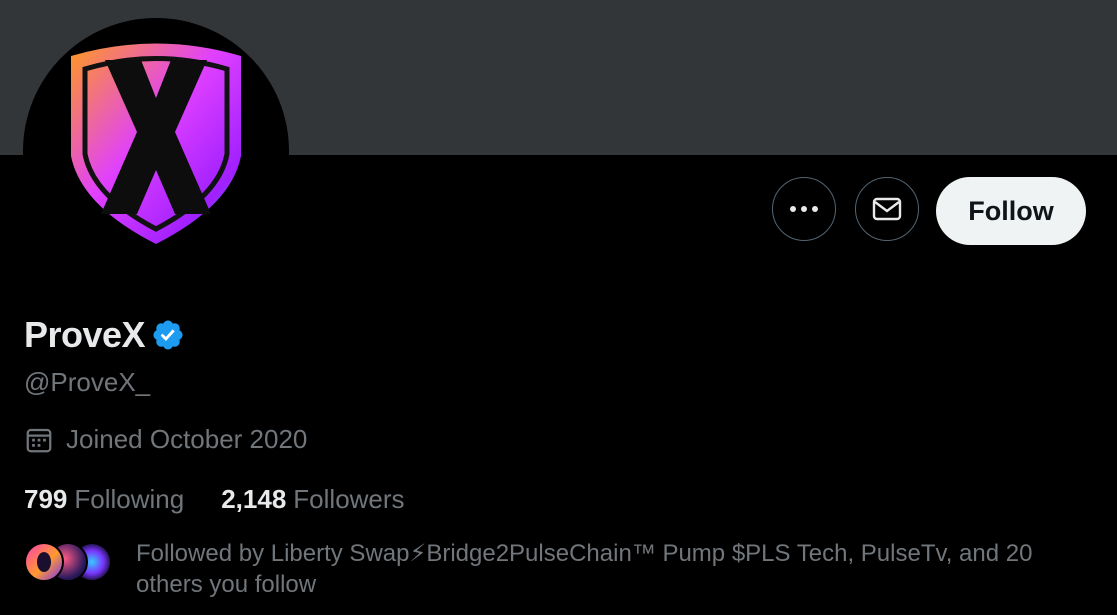 The width and height of the screenshot is (1117, 615). I want to click on mutual-avatars, so click(69, 562).